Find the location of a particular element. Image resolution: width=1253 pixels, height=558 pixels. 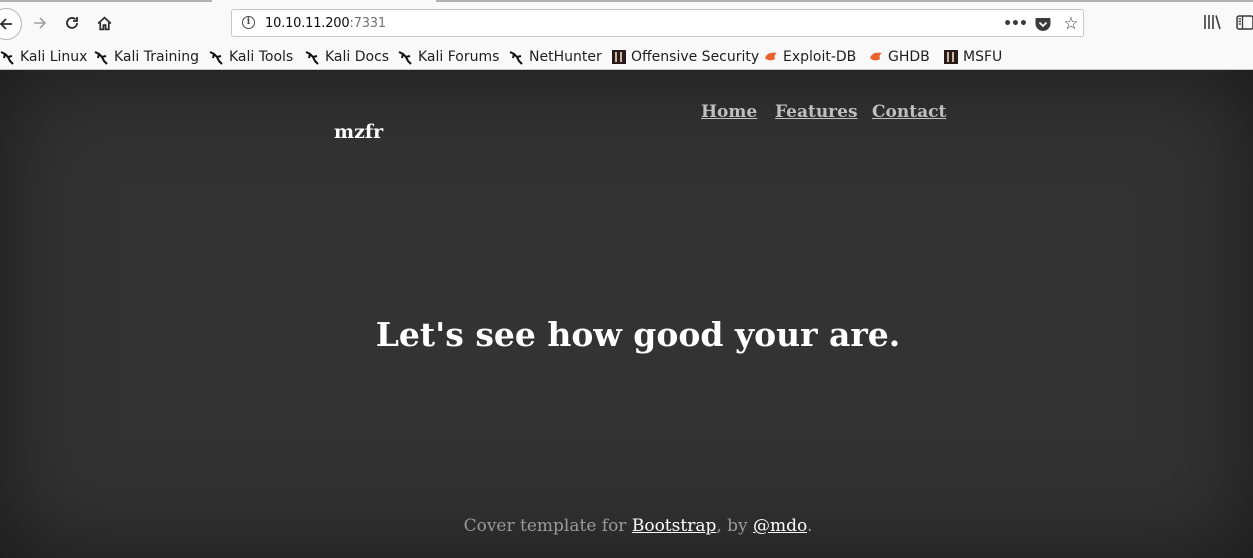

tab-strip is located at coordinates (626, 2).